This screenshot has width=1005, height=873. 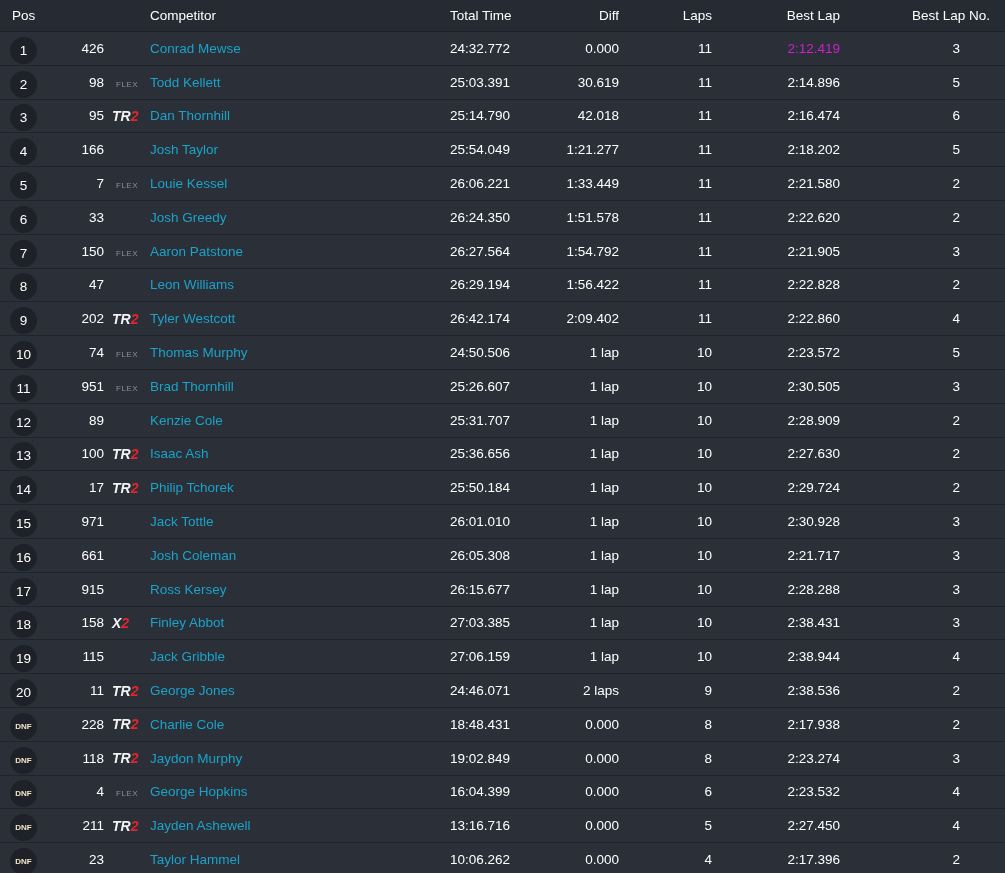 What do you see at coordinates (196, 758) in the screenshot?
I see `competitor-link: Jaydon Murphy` at bounding box center [196, 758].